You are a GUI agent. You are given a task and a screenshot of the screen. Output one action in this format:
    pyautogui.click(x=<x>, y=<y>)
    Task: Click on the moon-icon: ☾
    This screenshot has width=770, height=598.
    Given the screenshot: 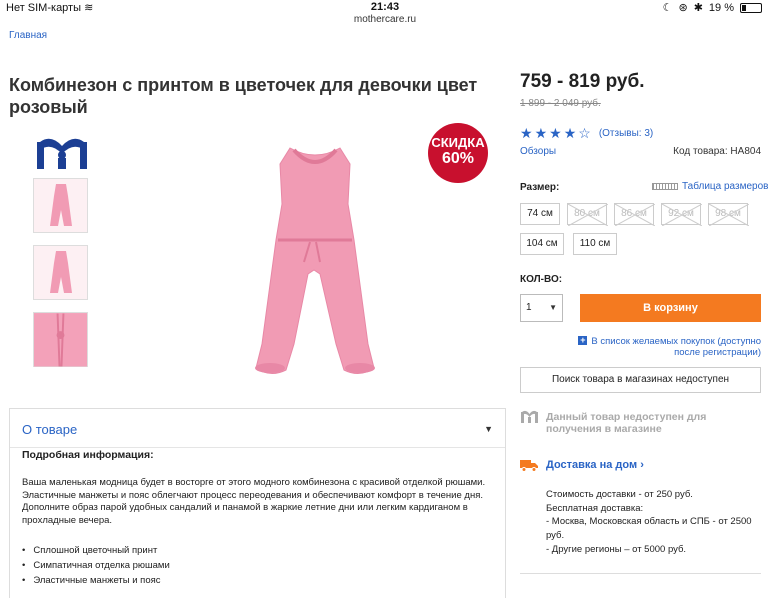 What is the action you would take?
    pyautogui.click(x=667, y=8)
    